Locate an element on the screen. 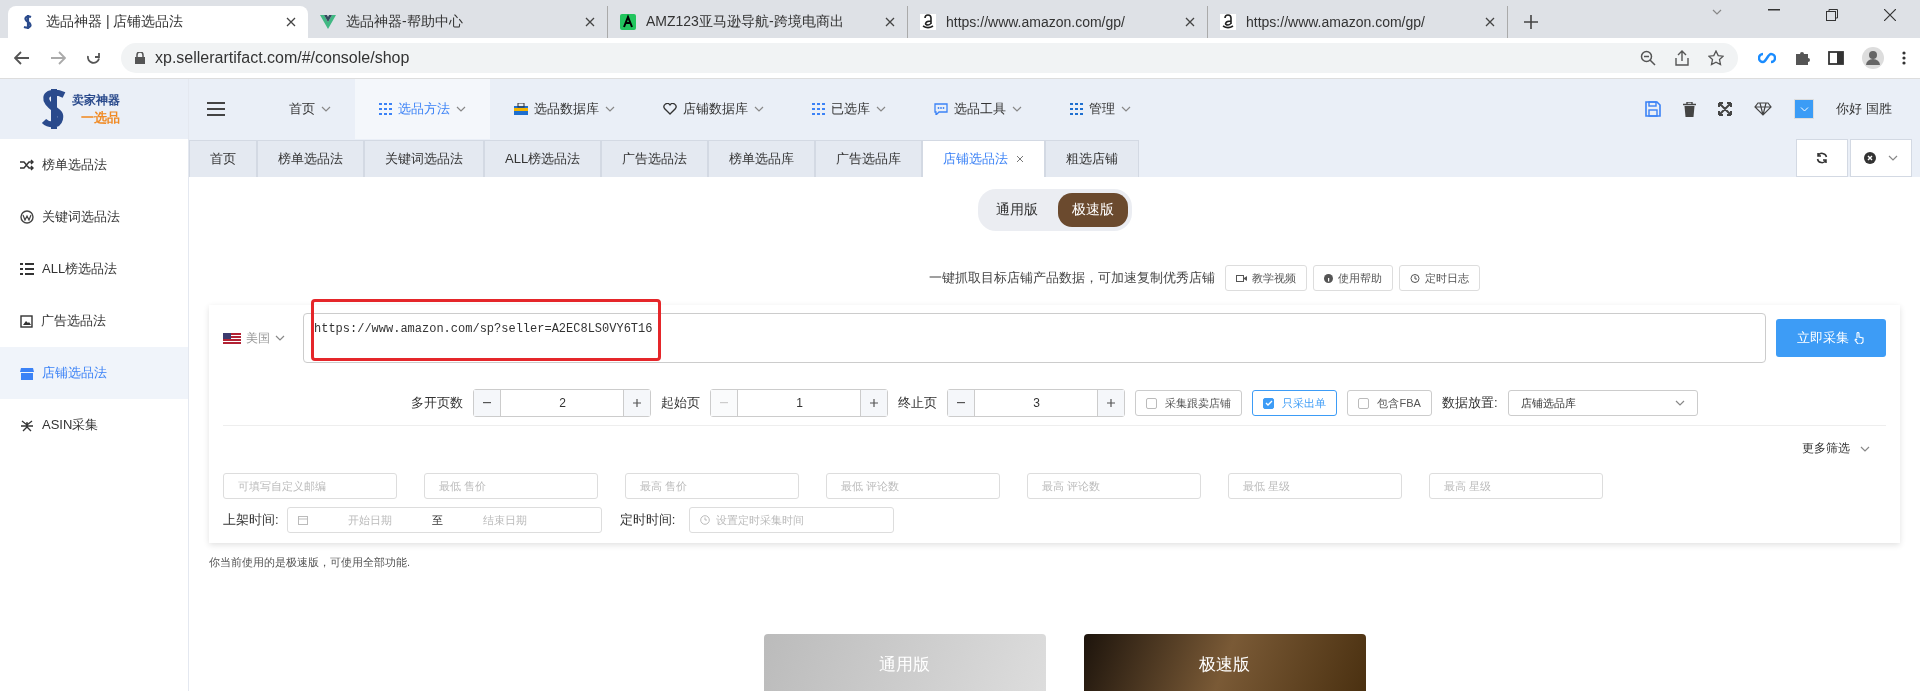  page-tab: 广告选品法 is located at coordinates (655, 158).